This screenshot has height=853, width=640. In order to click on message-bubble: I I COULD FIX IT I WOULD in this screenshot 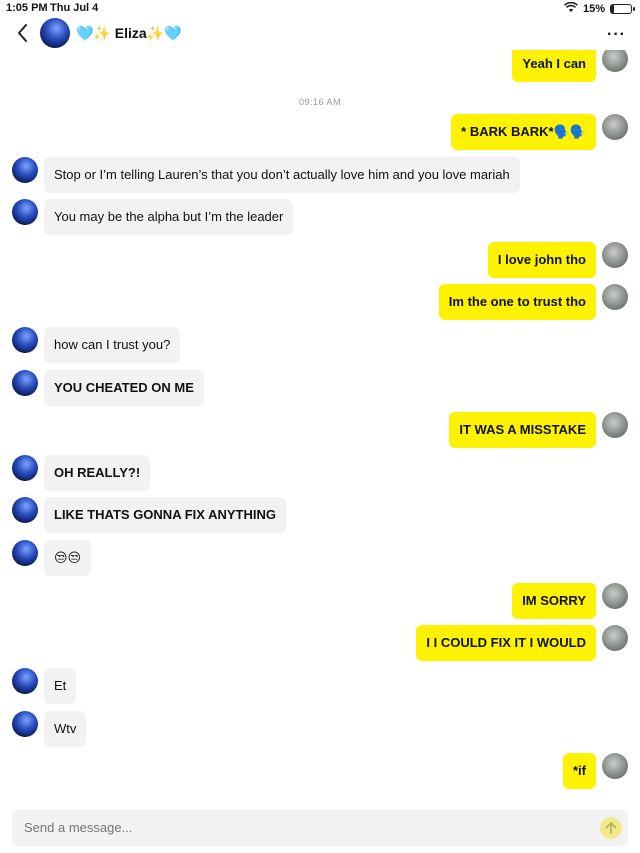, I will do `click(506, 643)`.